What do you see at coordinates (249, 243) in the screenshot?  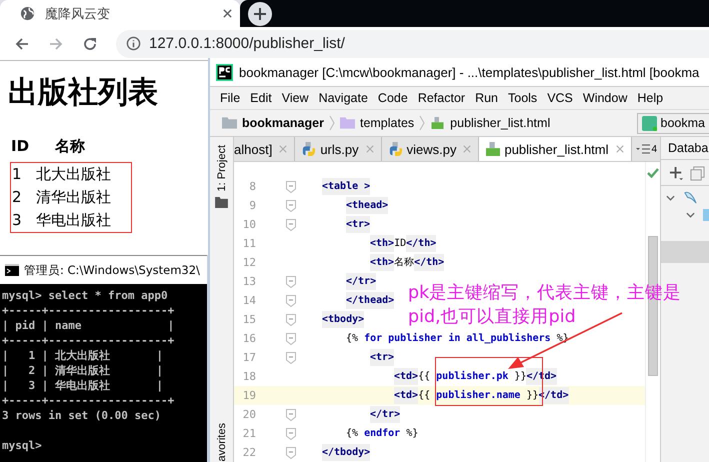 I see `line-number: 11` at bounding box center [249, 243].